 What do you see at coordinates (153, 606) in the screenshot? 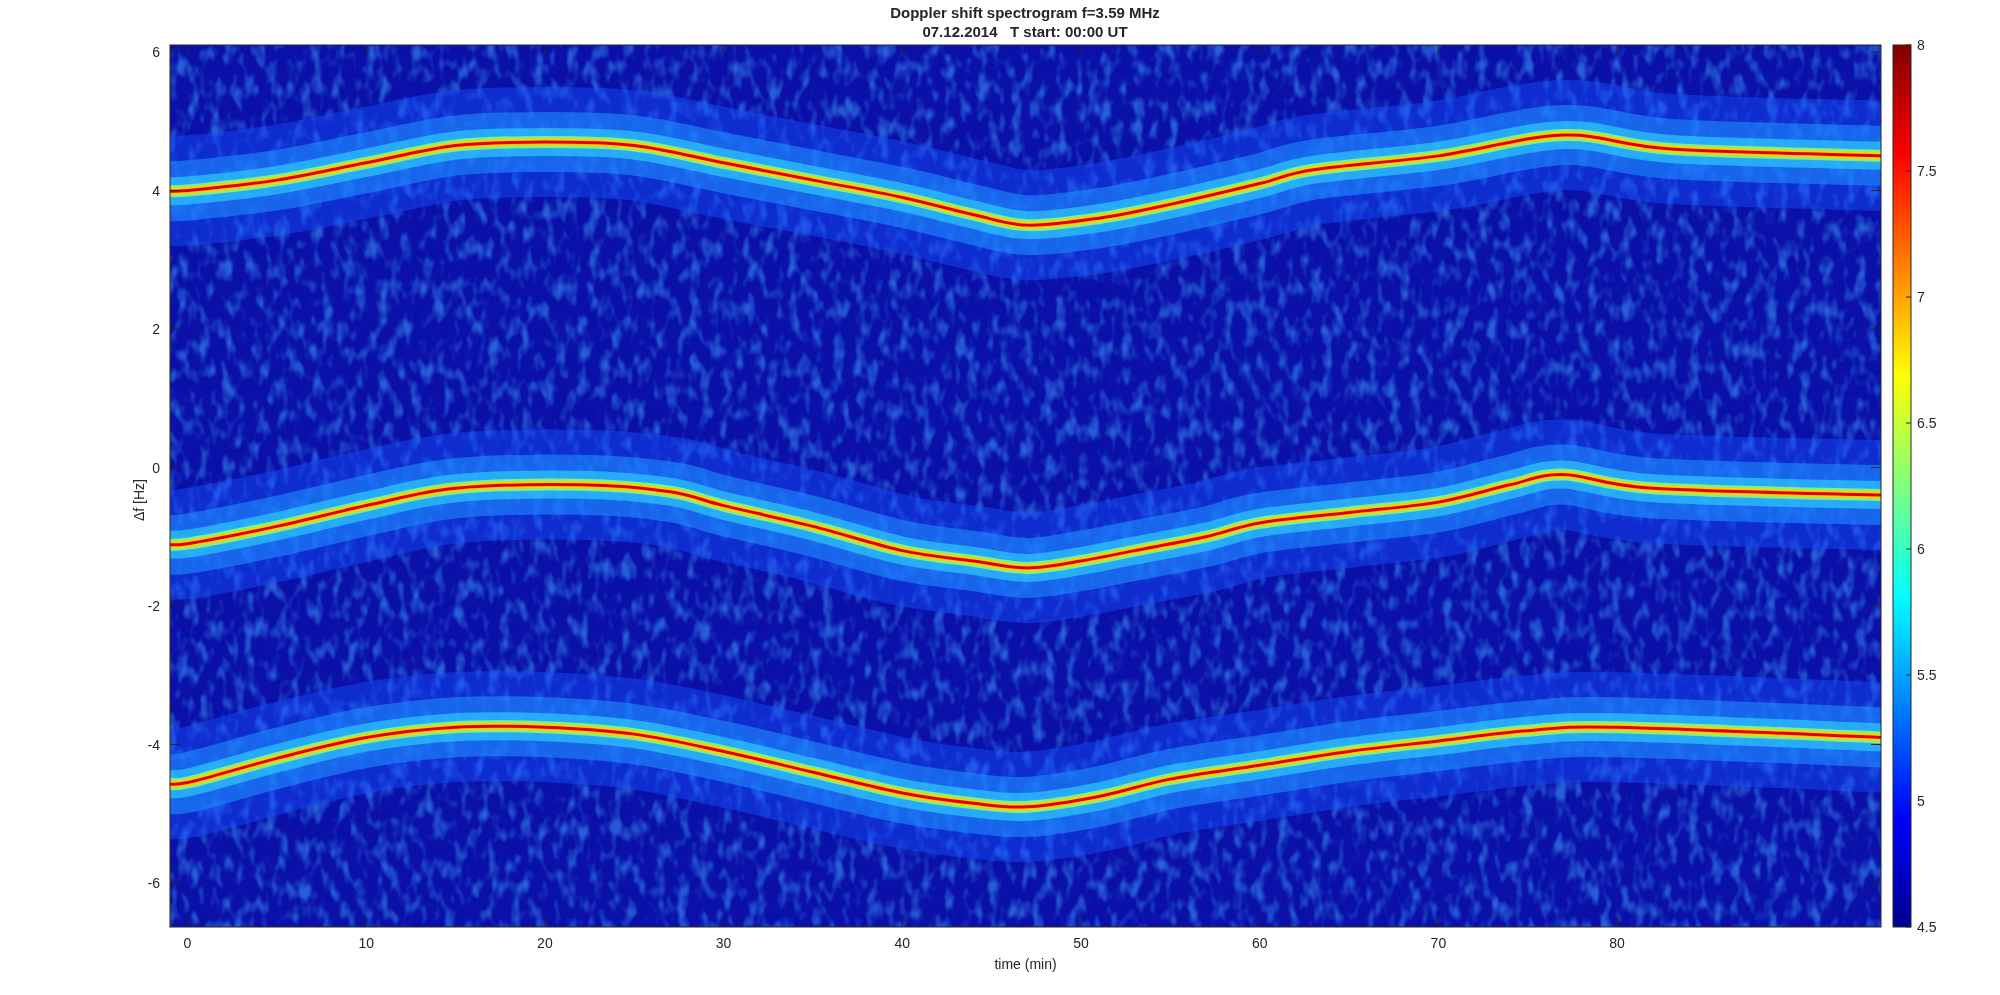
I see `axis-tick-label: -2` at bounding box center [153, 606].